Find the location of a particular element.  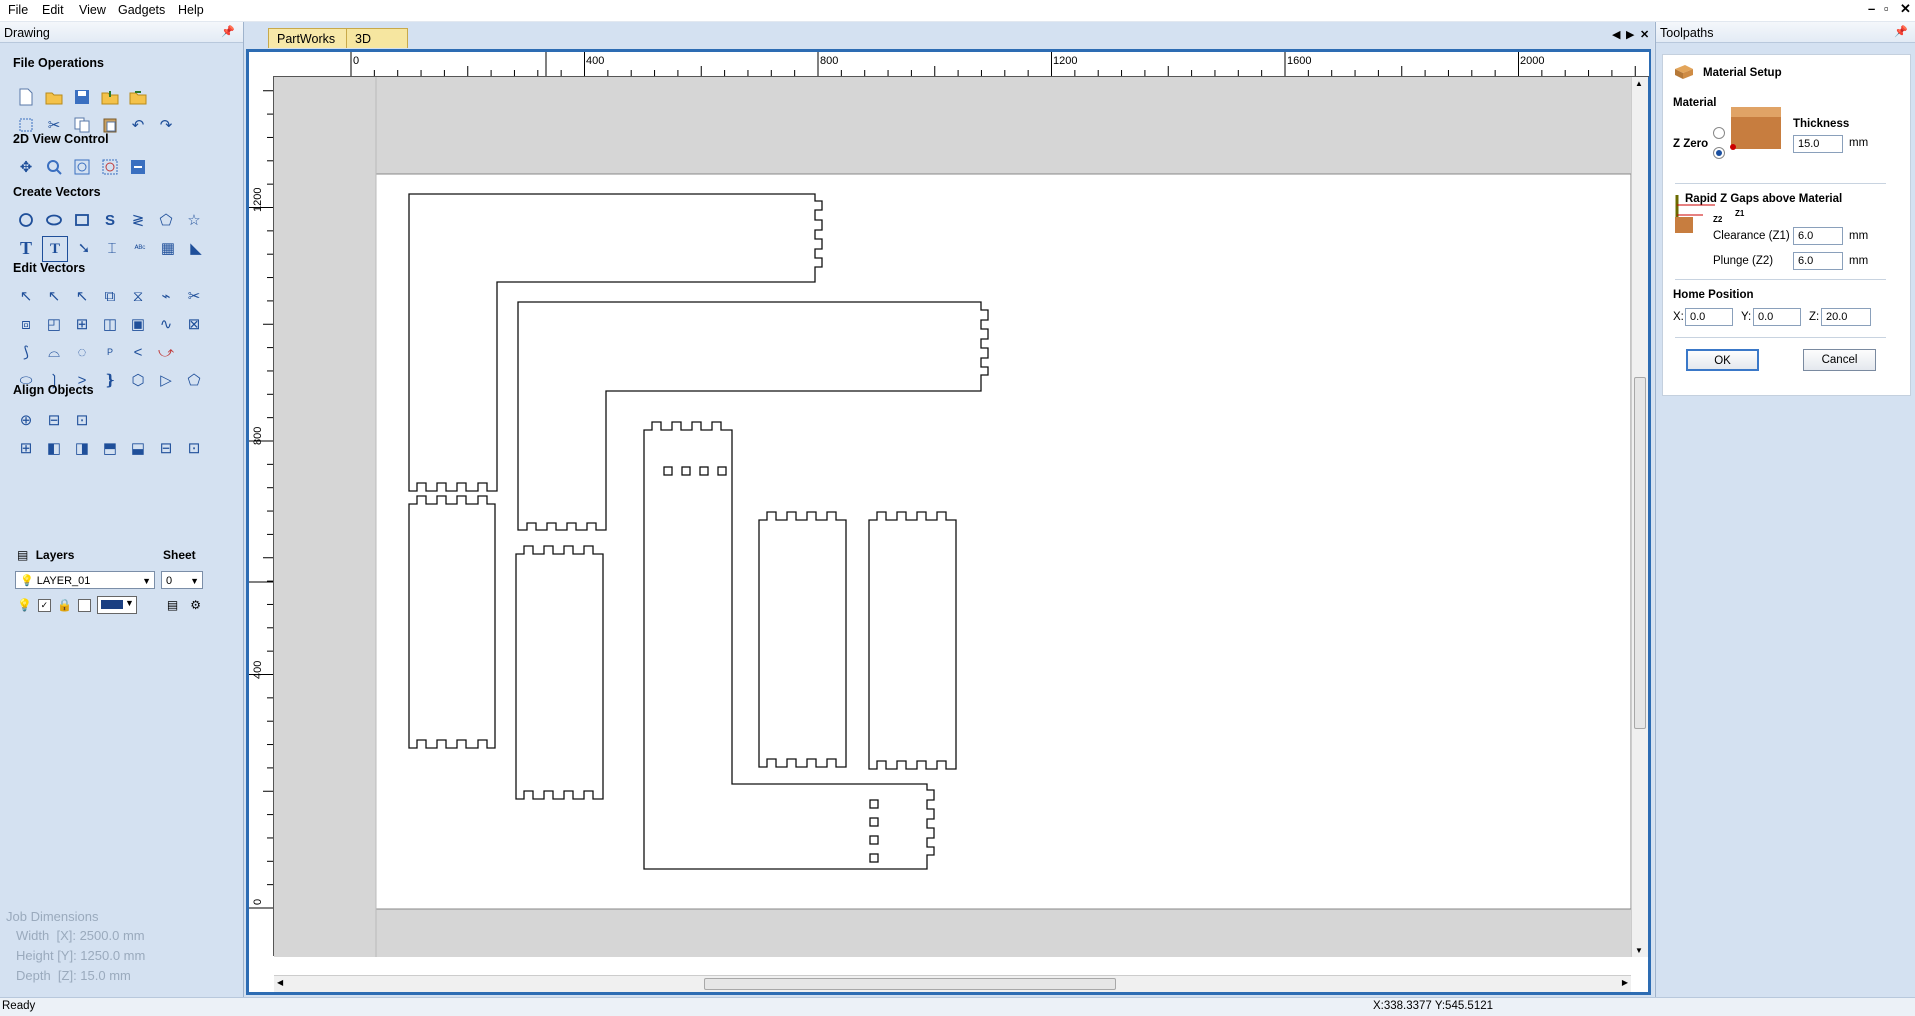

nest-icon: ▣ is located at coordinates (138, 324).